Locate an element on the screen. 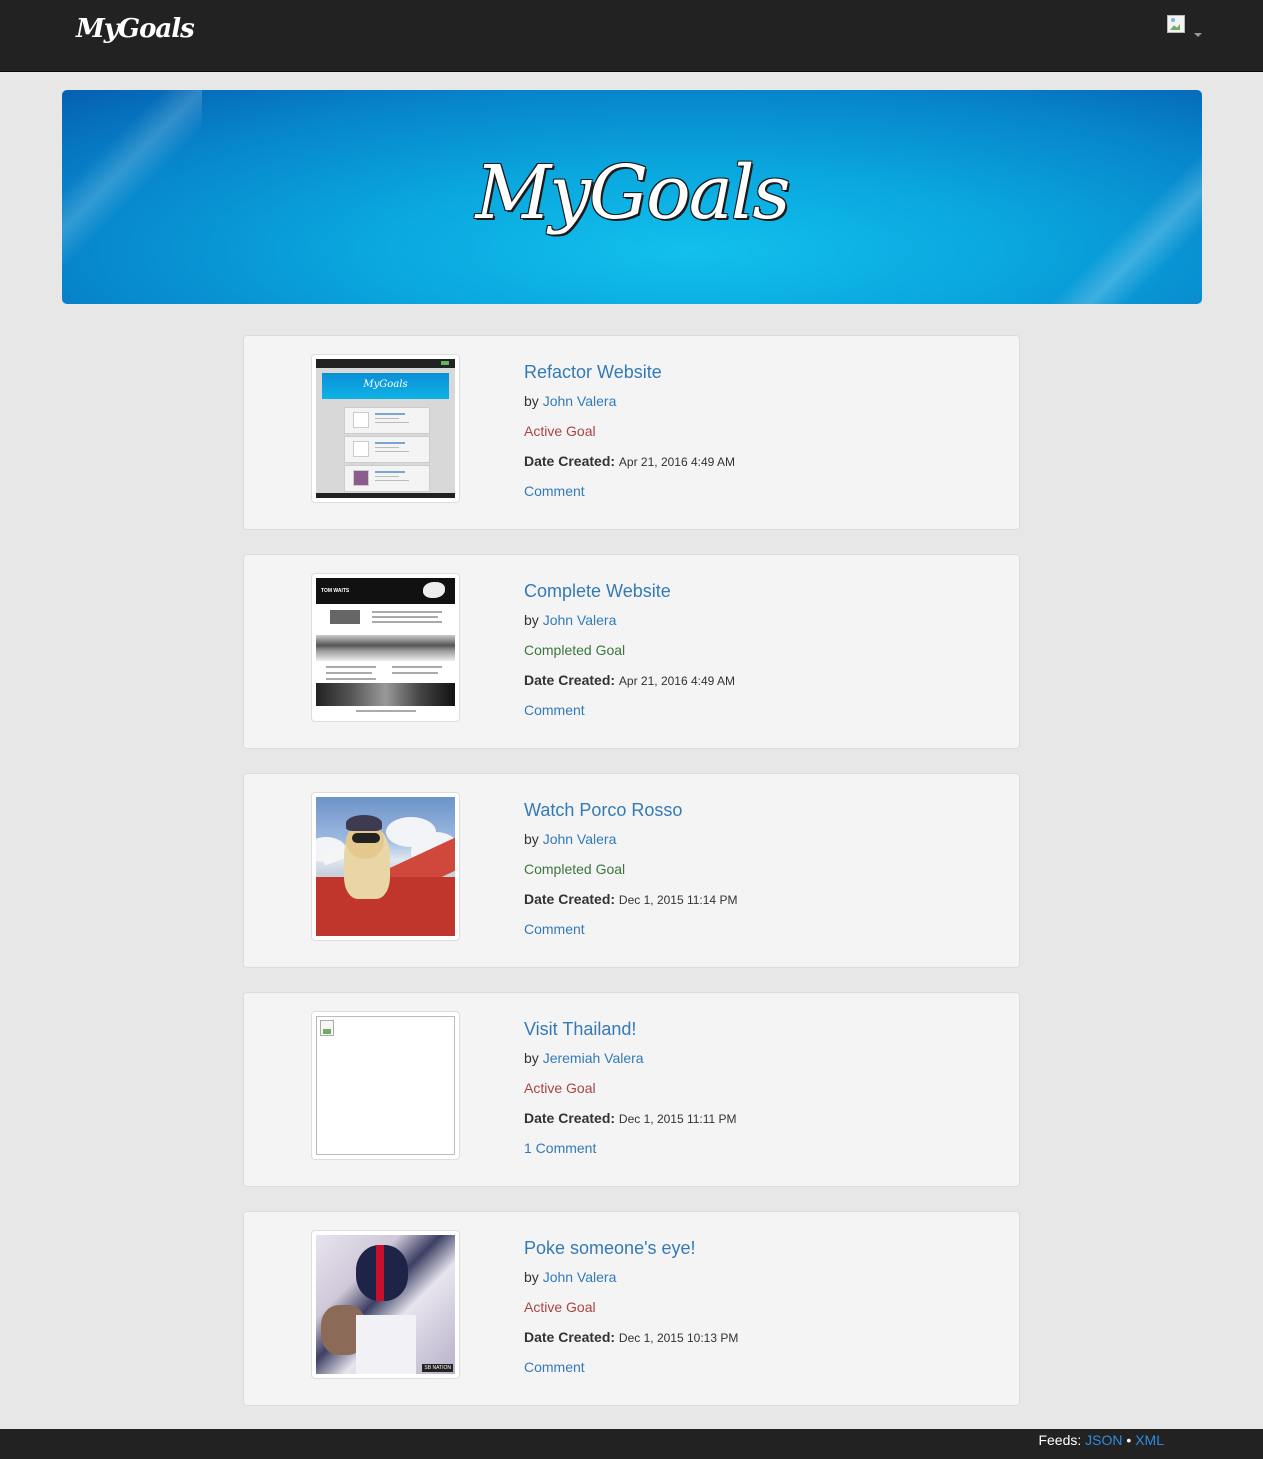 The image size is (1263, 1459). porco-rosso-thumbnail is located at coordinates (385, 866).